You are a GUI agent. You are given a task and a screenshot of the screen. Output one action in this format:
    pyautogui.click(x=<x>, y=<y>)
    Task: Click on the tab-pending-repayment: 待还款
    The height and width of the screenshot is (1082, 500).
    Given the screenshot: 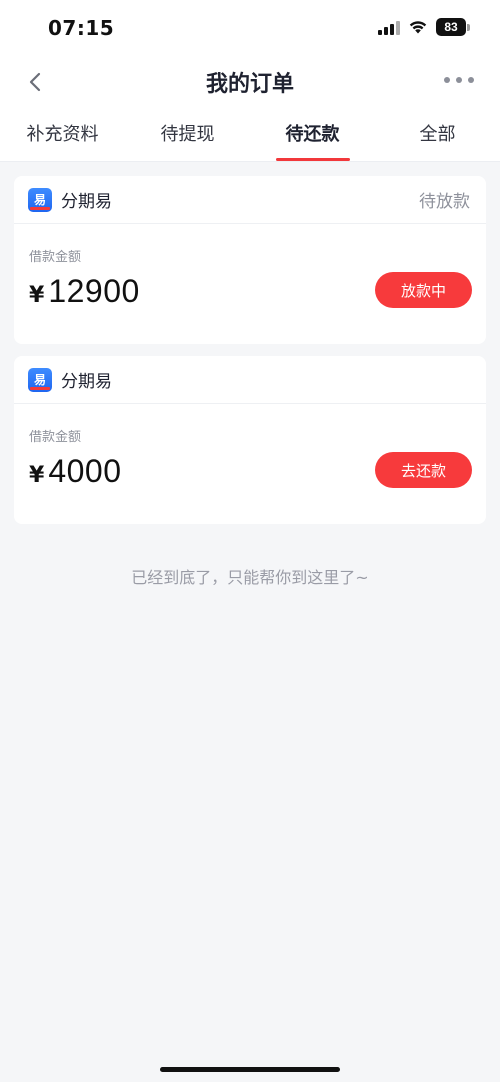 What is the action you would take?
    pyautogui.click(x=312, y=134)
    